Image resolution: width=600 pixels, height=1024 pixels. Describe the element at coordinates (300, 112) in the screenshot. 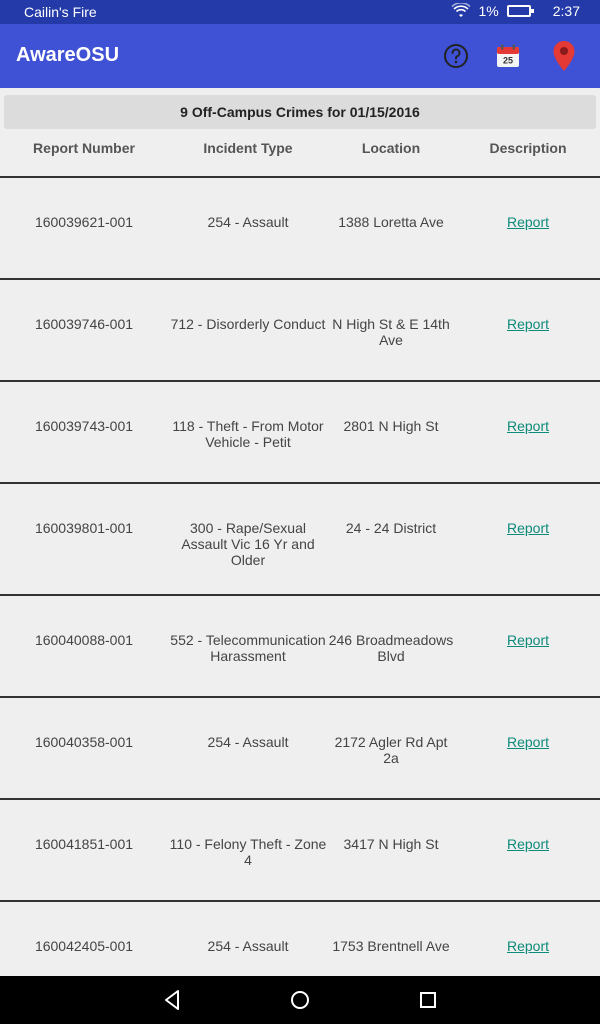

I see `results-banner: 9 Off-Campus Crimes for 01/15/2016` at that location.